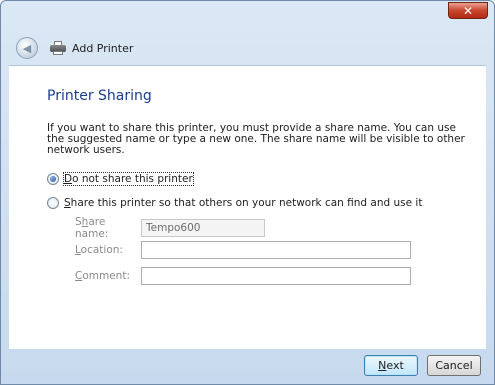  I want to click on share-printer-radio, so click(53, 203).